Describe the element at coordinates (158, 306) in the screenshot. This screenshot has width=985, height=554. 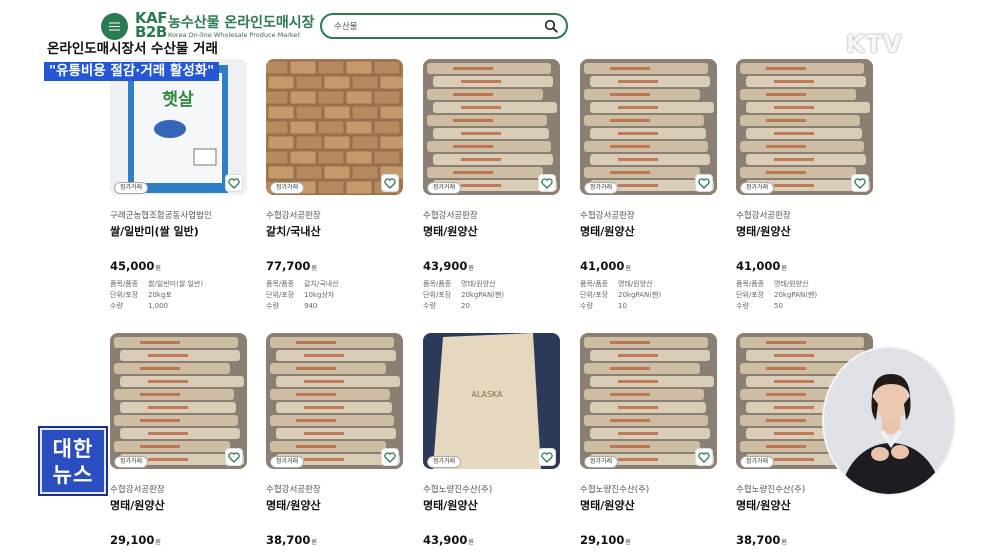
I see `spec-value: 1,000` at that location.